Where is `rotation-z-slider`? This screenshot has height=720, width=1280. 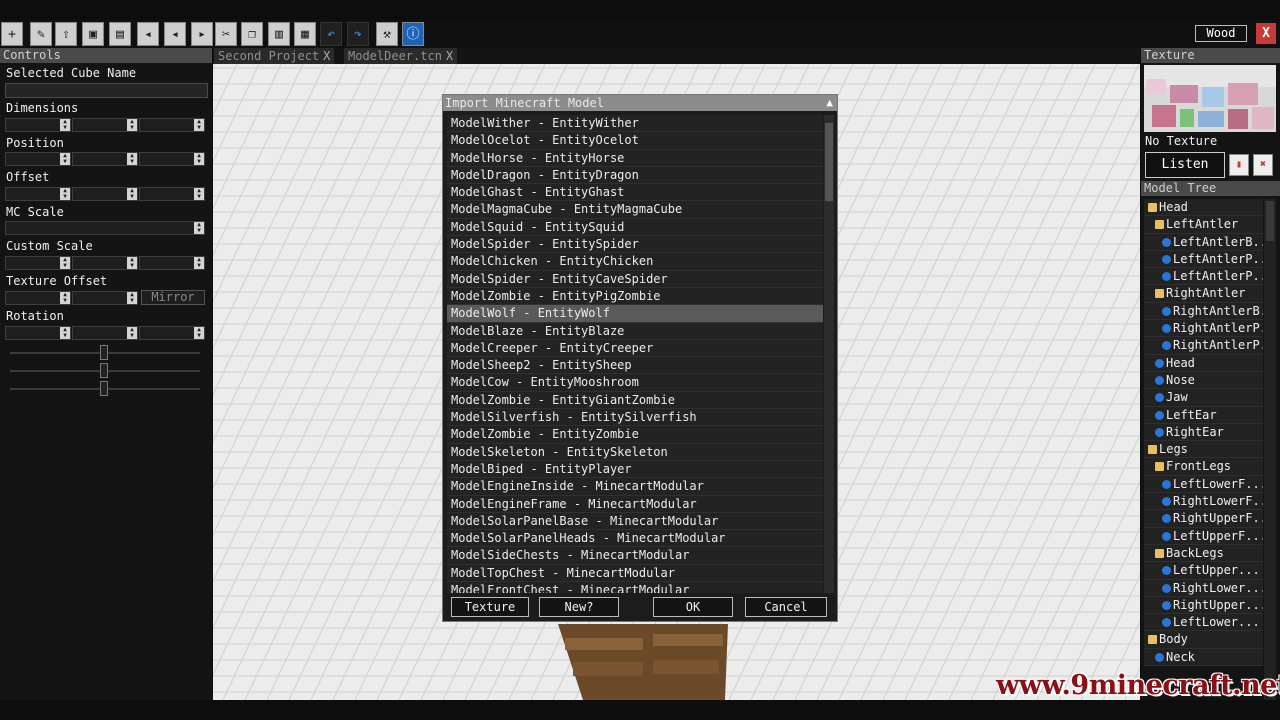
rotation-z-slider is located at coordinates (105, 388).